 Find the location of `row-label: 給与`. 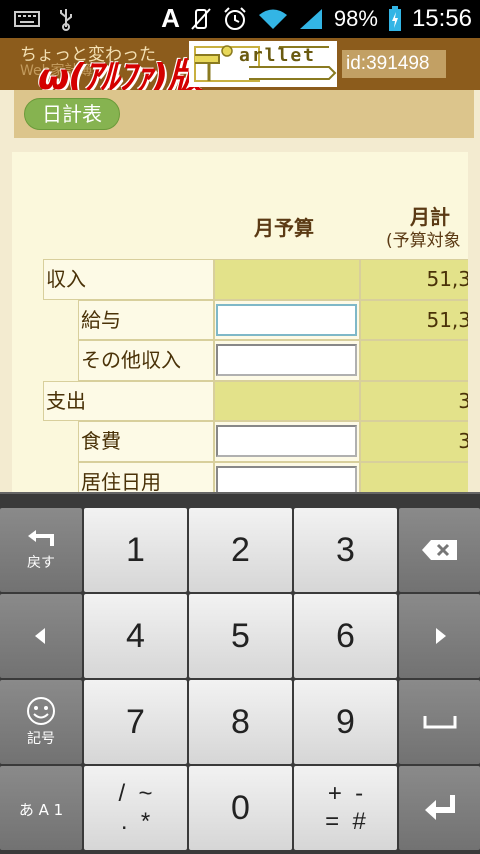

row-label: 給与 is located at coordinates (146, 319).